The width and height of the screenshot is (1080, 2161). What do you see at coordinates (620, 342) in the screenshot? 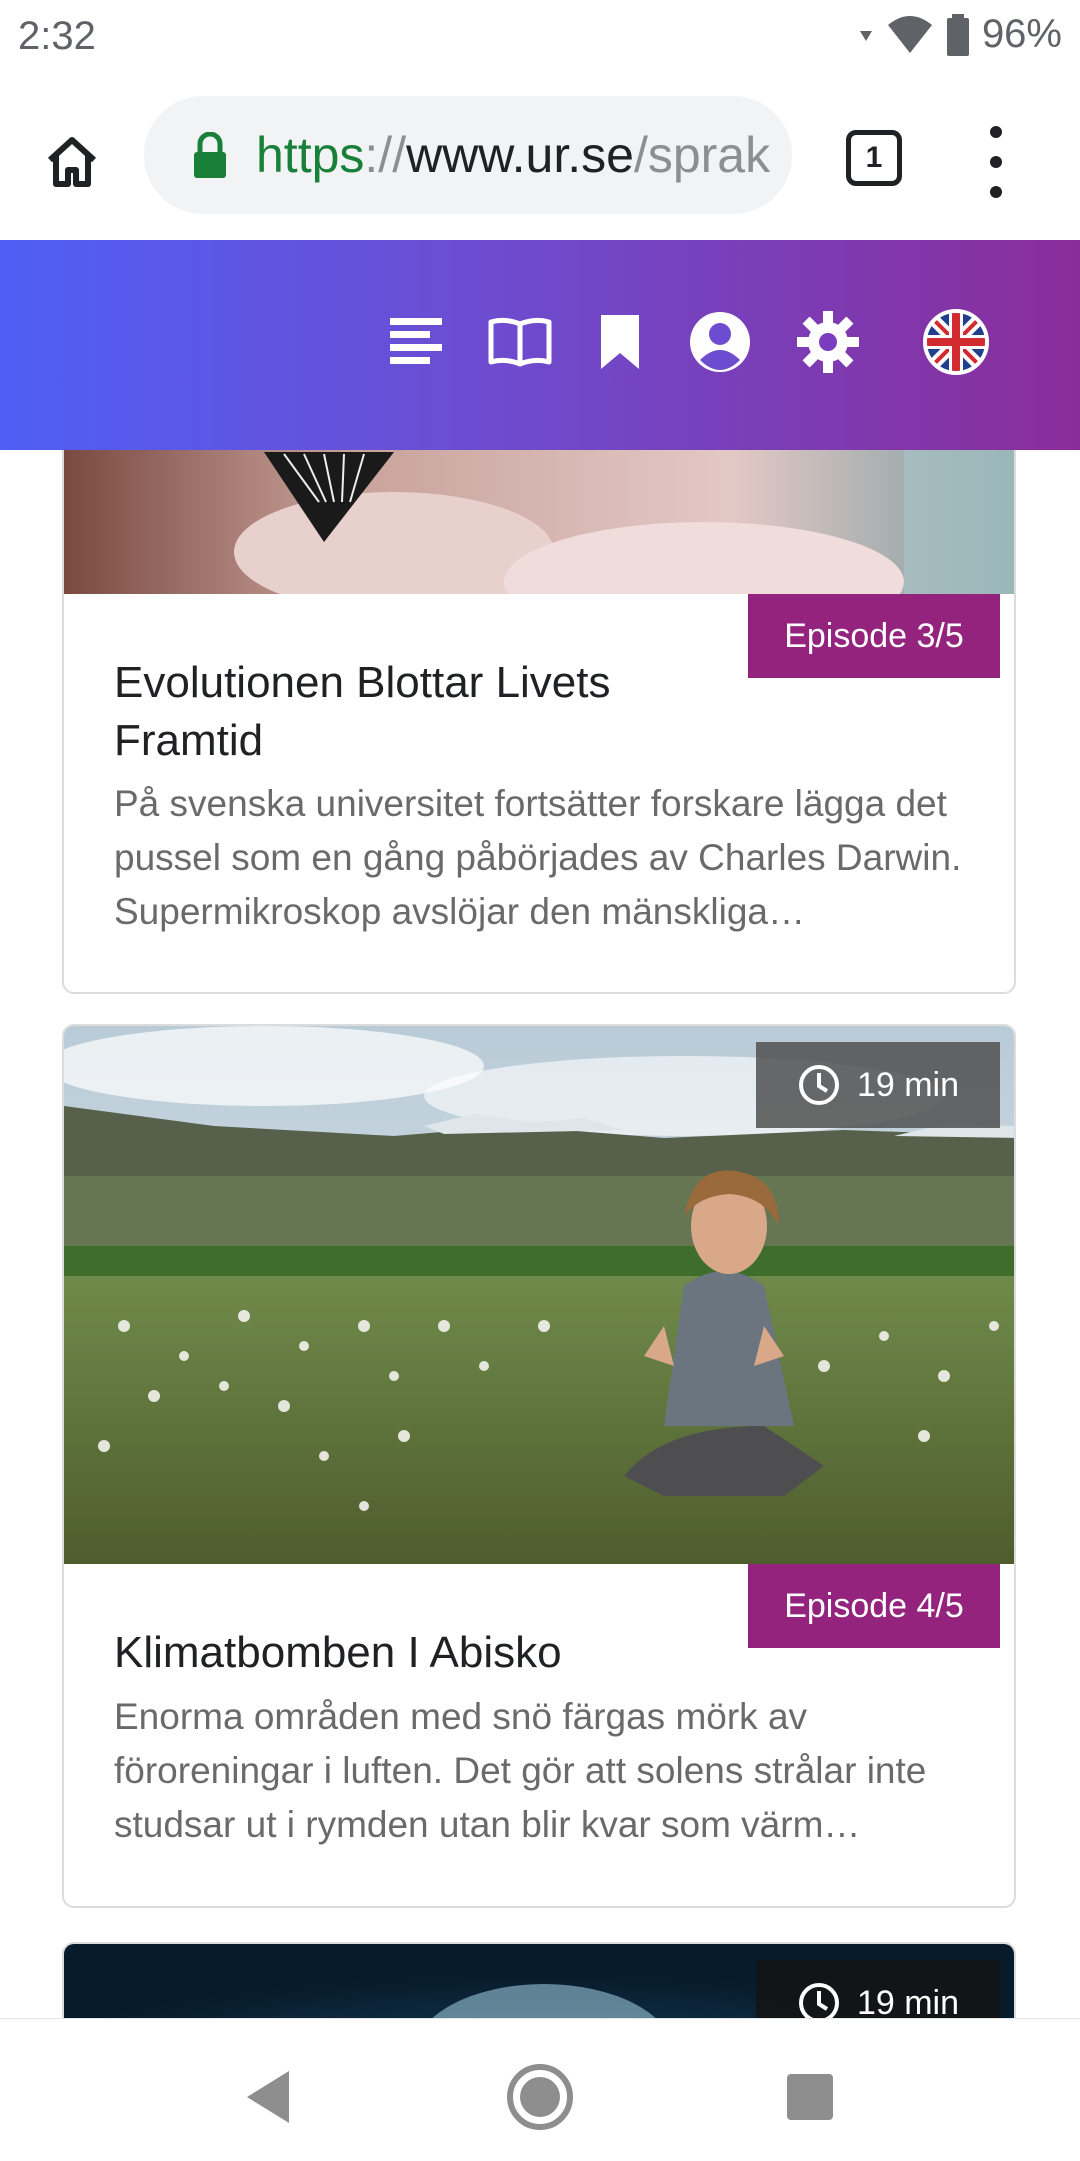
I see `bookmark-icon` at bounding box center [620, 342].